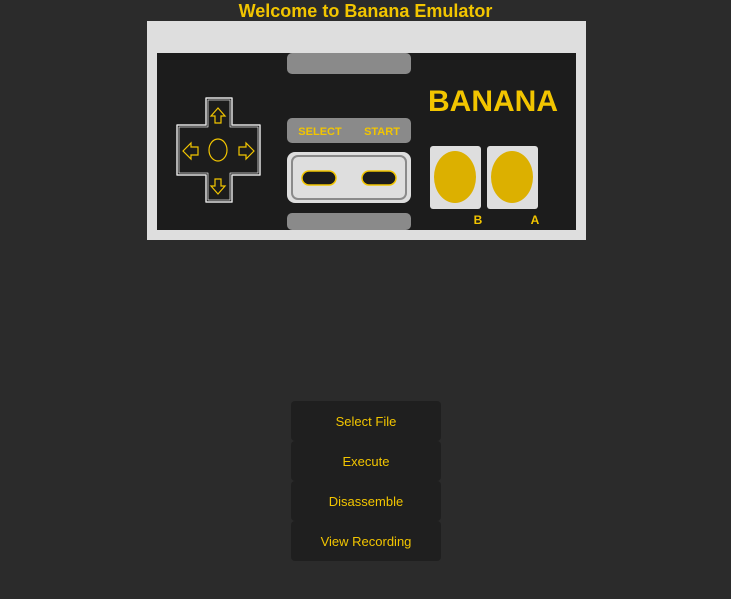 Image resolution: width=731 pixels, height=599 pixels. Describe the element at coordinates (365, 11) in the screenshot. I see `page-title: Welcome to Banana Emulator` at that location.